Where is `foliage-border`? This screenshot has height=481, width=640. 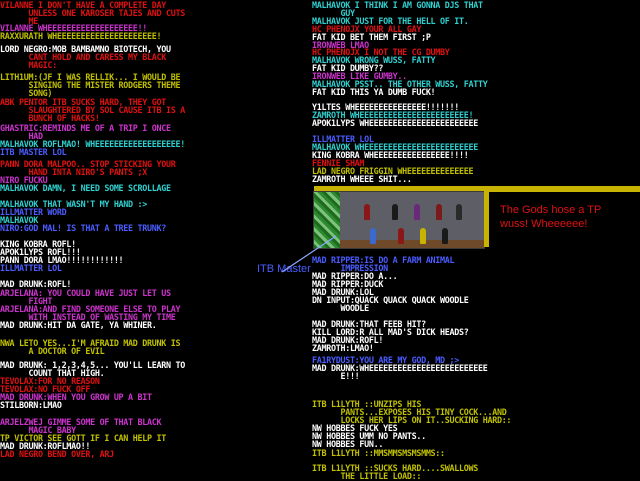
foliage-border is located at coordinates (327, 220).